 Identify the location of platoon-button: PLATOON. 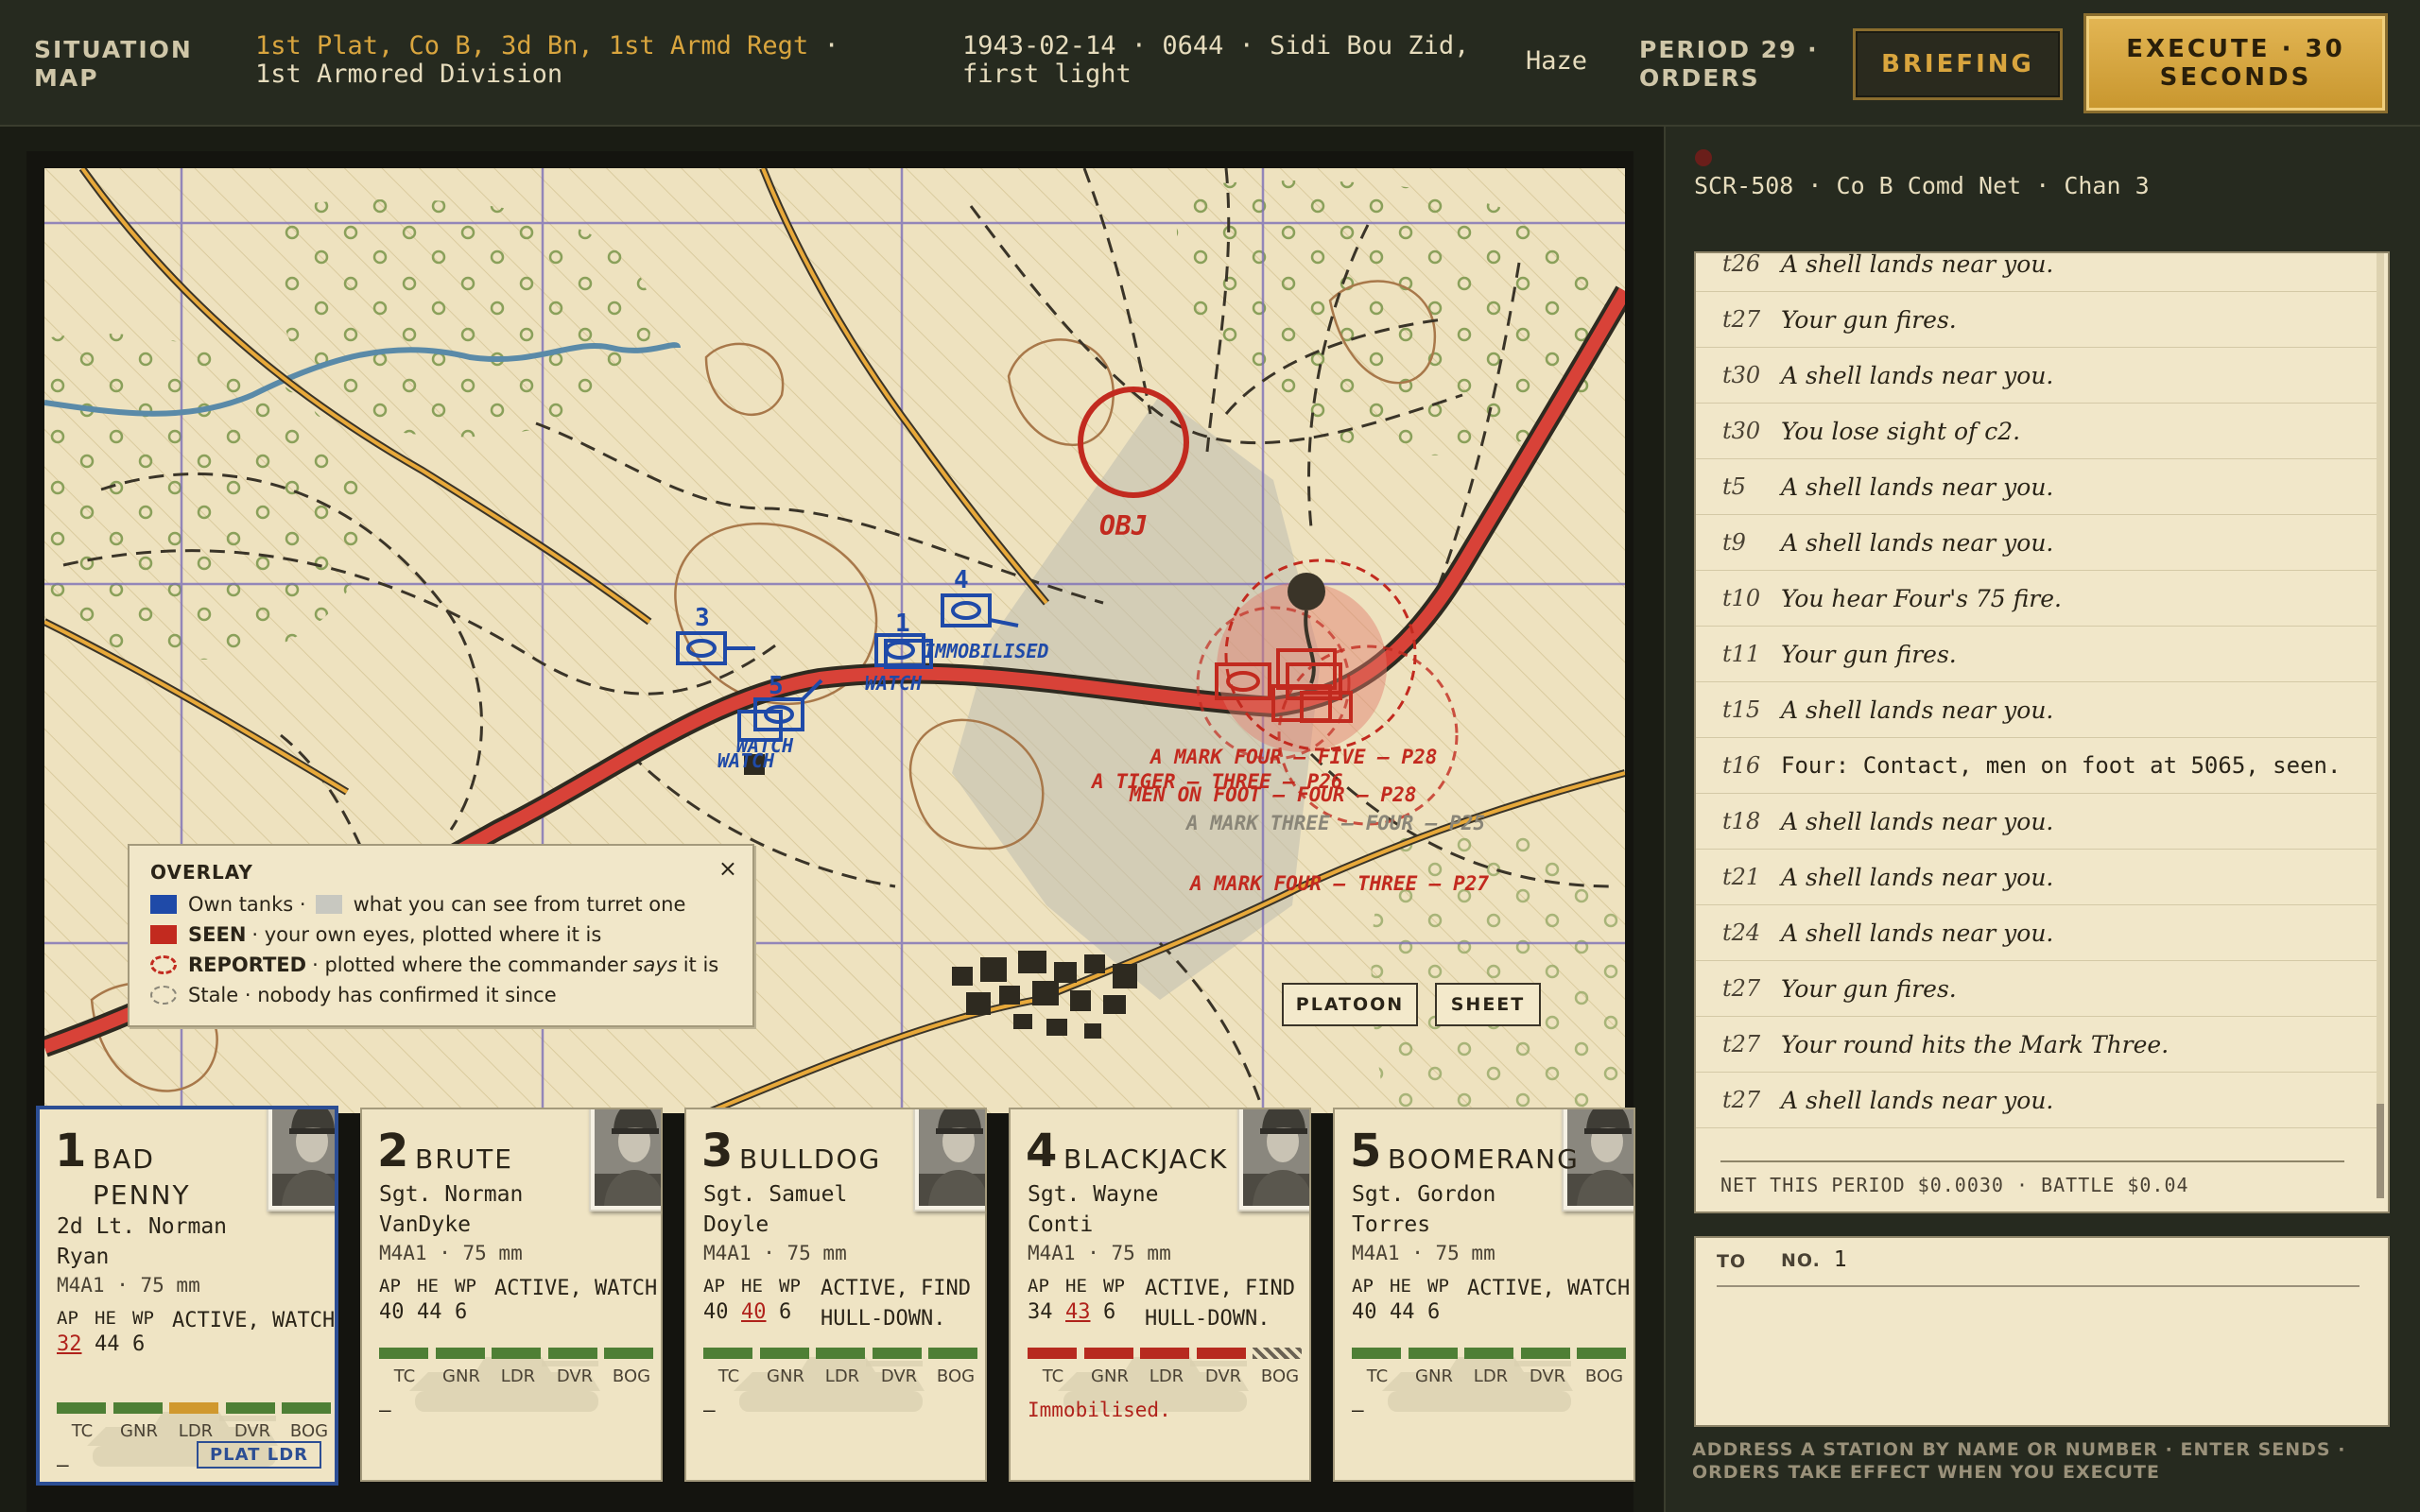
(1350, 1004).